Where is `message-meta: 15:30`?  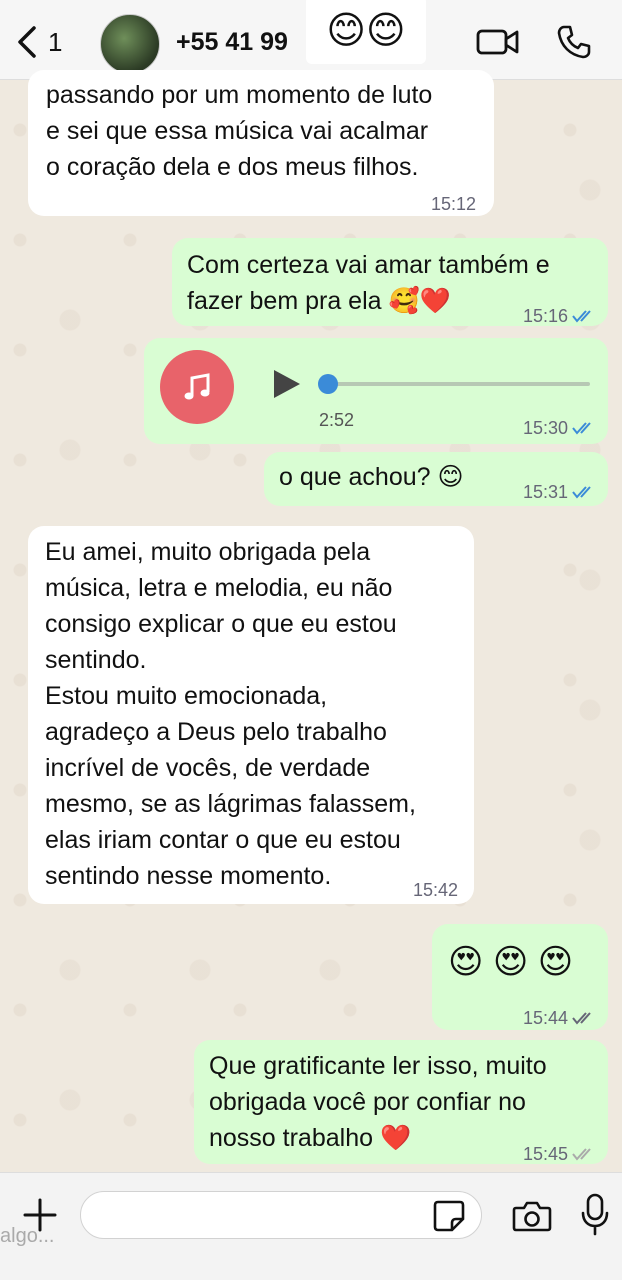
message-meta: 15:30 is located at coordinates (559, 428).